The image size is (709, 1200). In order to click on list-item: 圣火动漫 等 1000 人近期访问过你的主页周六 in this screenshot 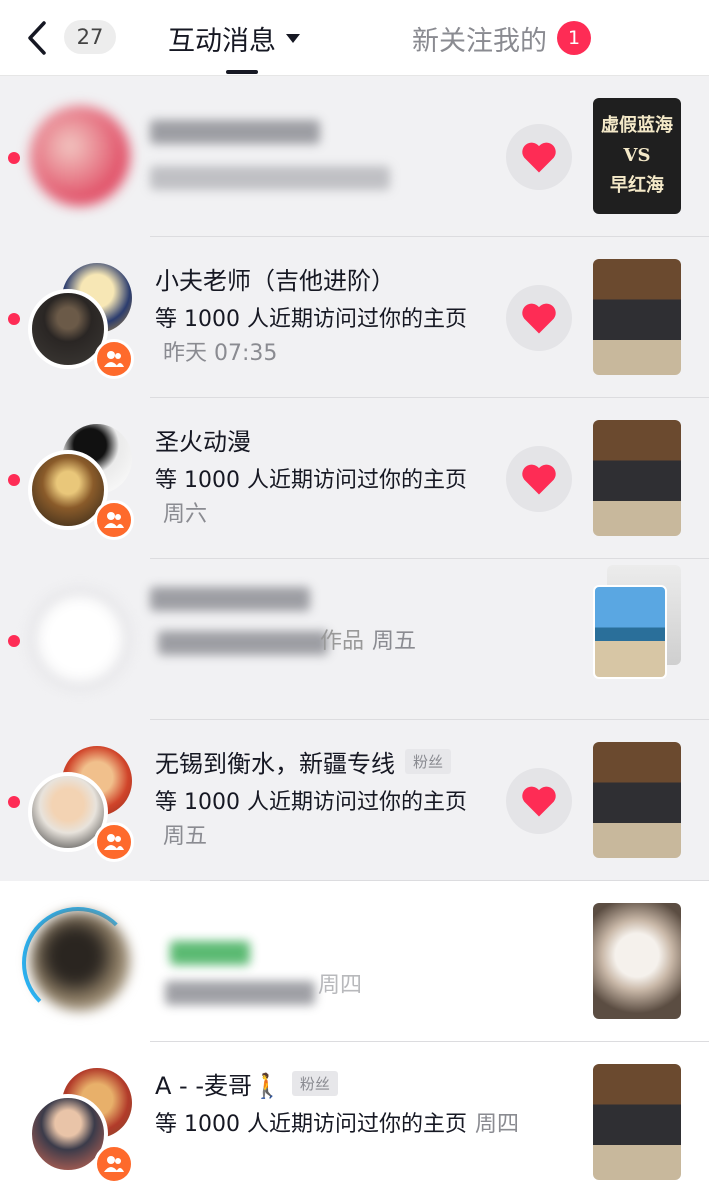, I will do `click(354, 478)`.